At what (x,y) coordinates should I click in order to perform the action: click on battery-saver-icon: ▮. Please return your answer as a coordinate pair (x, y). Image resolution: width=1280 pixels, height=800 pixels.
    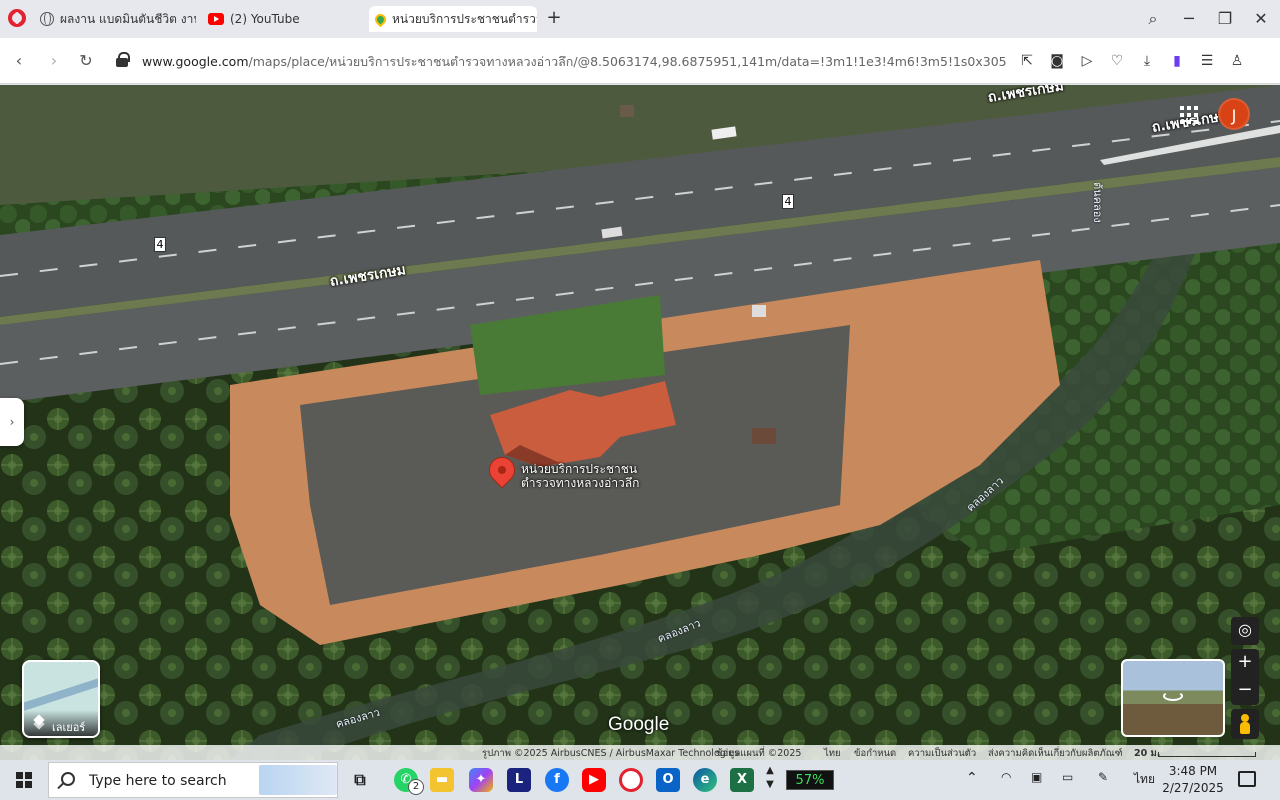
    Looking at the image, I should click on (1177, 61).